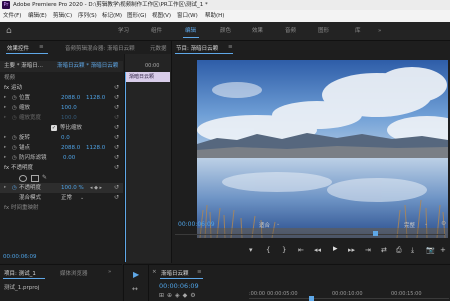 The width and height of the screenshot is (450, 301). I want to click on position-twirl-icon: ▸, so click(5, 98).